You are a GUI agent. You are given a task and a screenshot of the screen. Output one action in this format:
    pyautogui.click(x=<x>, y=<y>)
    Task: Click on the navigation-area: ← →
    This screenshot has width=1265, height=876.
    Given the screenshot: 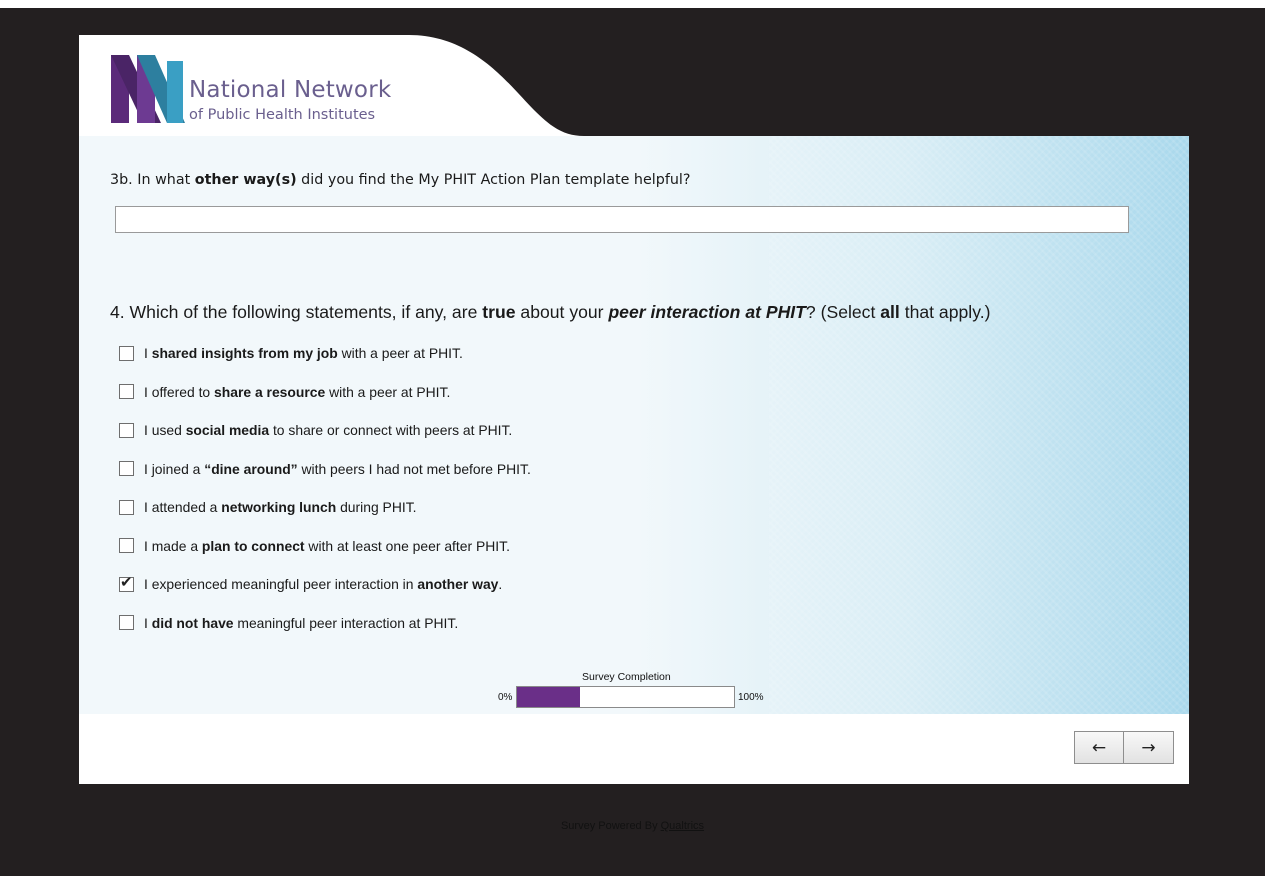 What is the action you would take?
    pyautogui.click(x=634, y=749)
    